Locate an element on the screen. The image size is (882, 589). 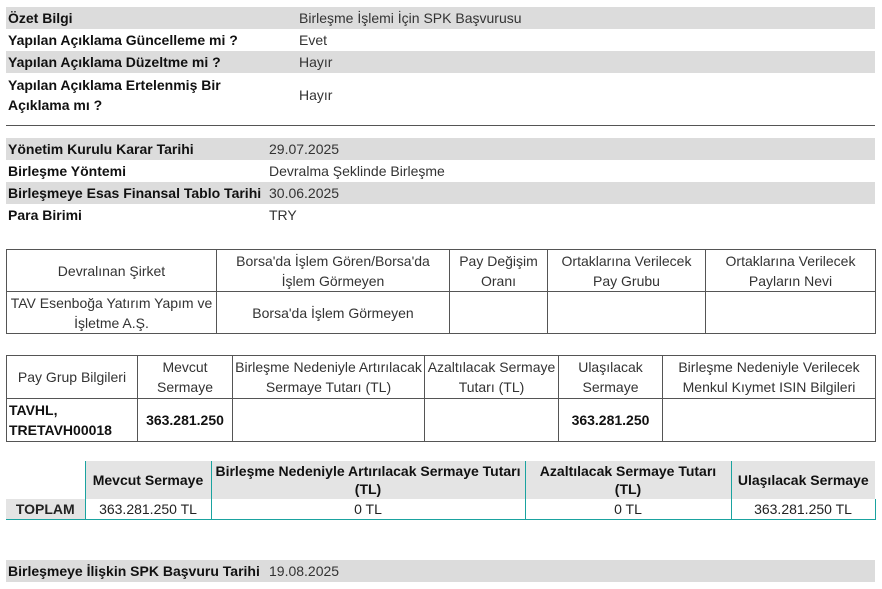
board-date-value: 29.07.2025 is located at coordinates (571, 149).